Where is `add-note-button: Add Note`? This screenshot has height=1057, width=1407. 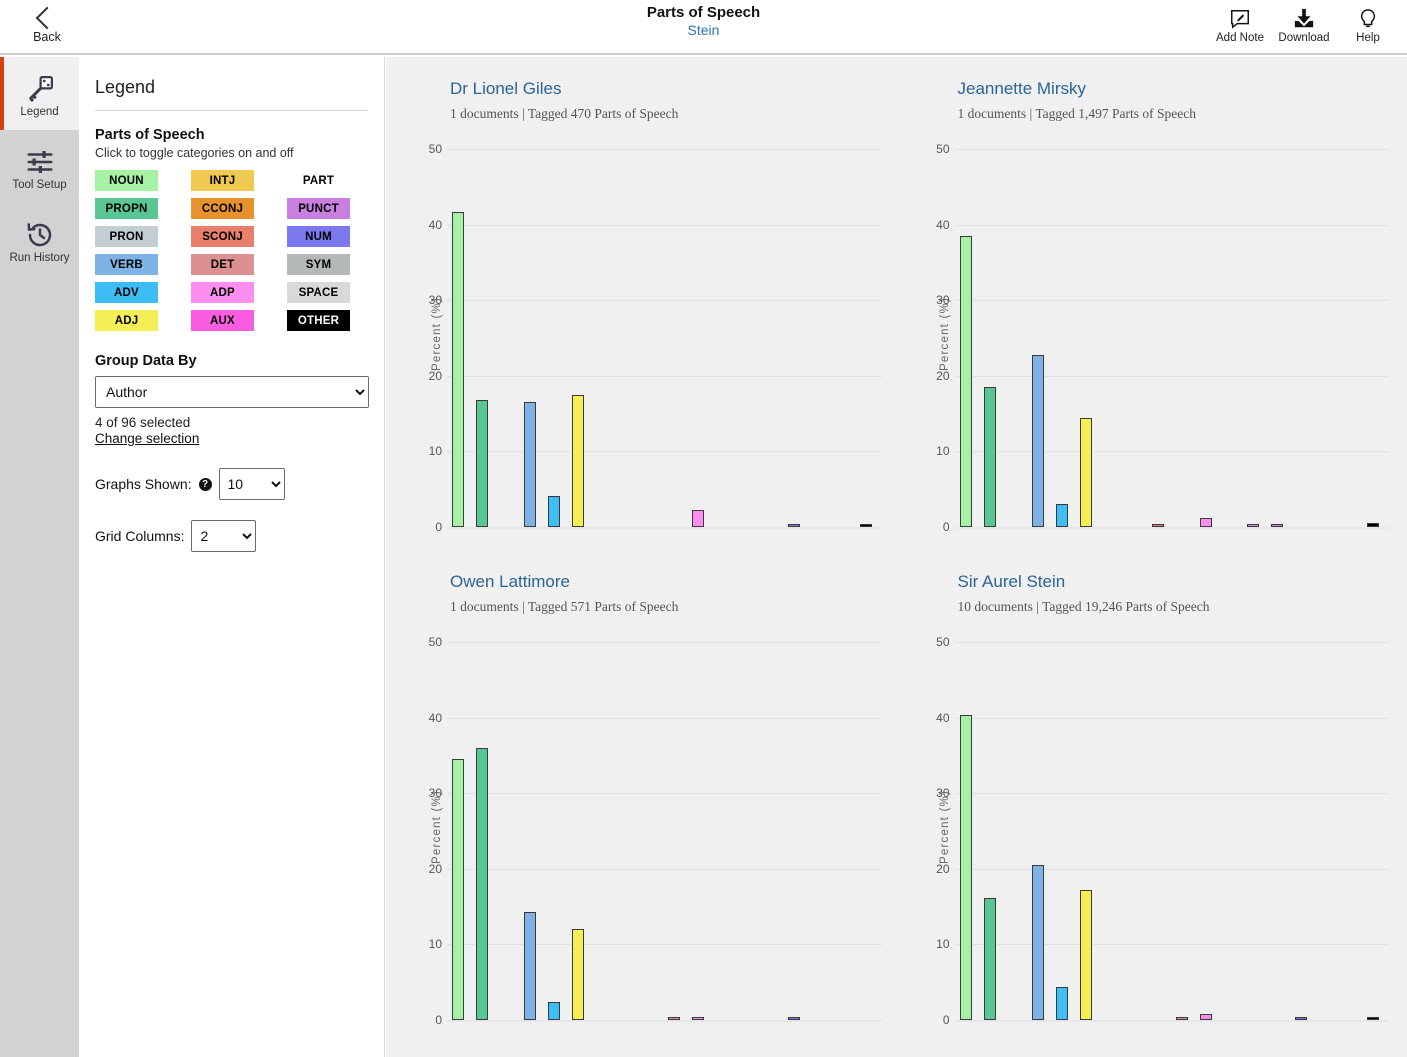
add-note-button: Add Note is located at coordinates (1240, 23).